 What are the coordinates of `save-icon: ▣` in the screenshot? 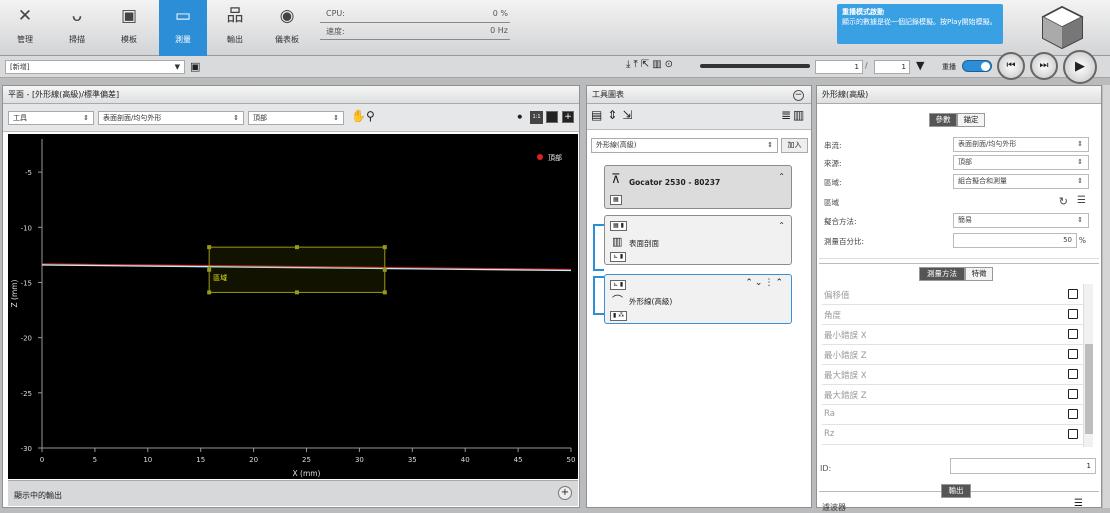 It's located at (195, 66).